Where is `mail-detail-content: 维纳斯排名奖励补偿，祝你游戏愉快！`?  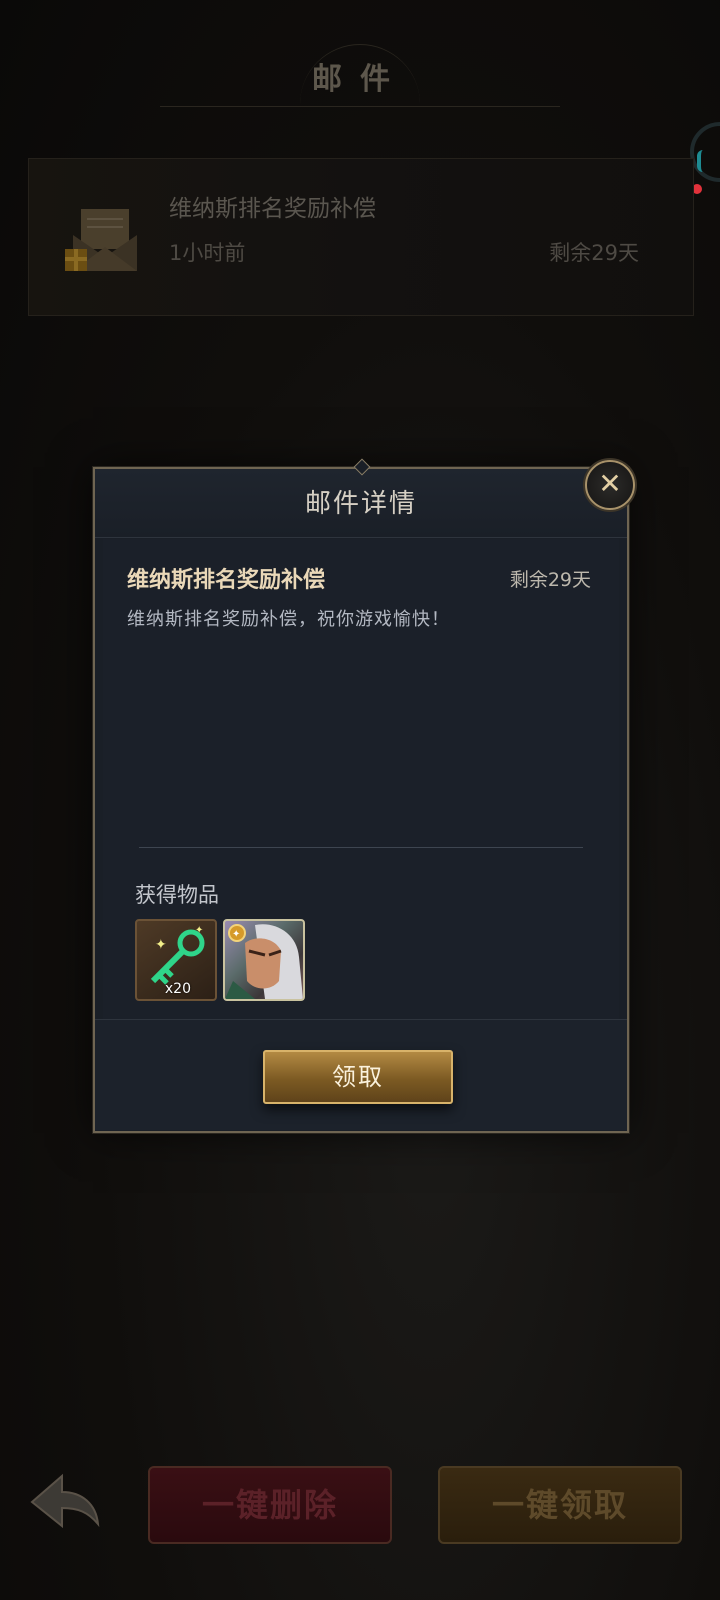
mail-detail-content: 维纳斯排名奖励补偿，祝你游戏愉快！ is located at coordinates (288, 619).